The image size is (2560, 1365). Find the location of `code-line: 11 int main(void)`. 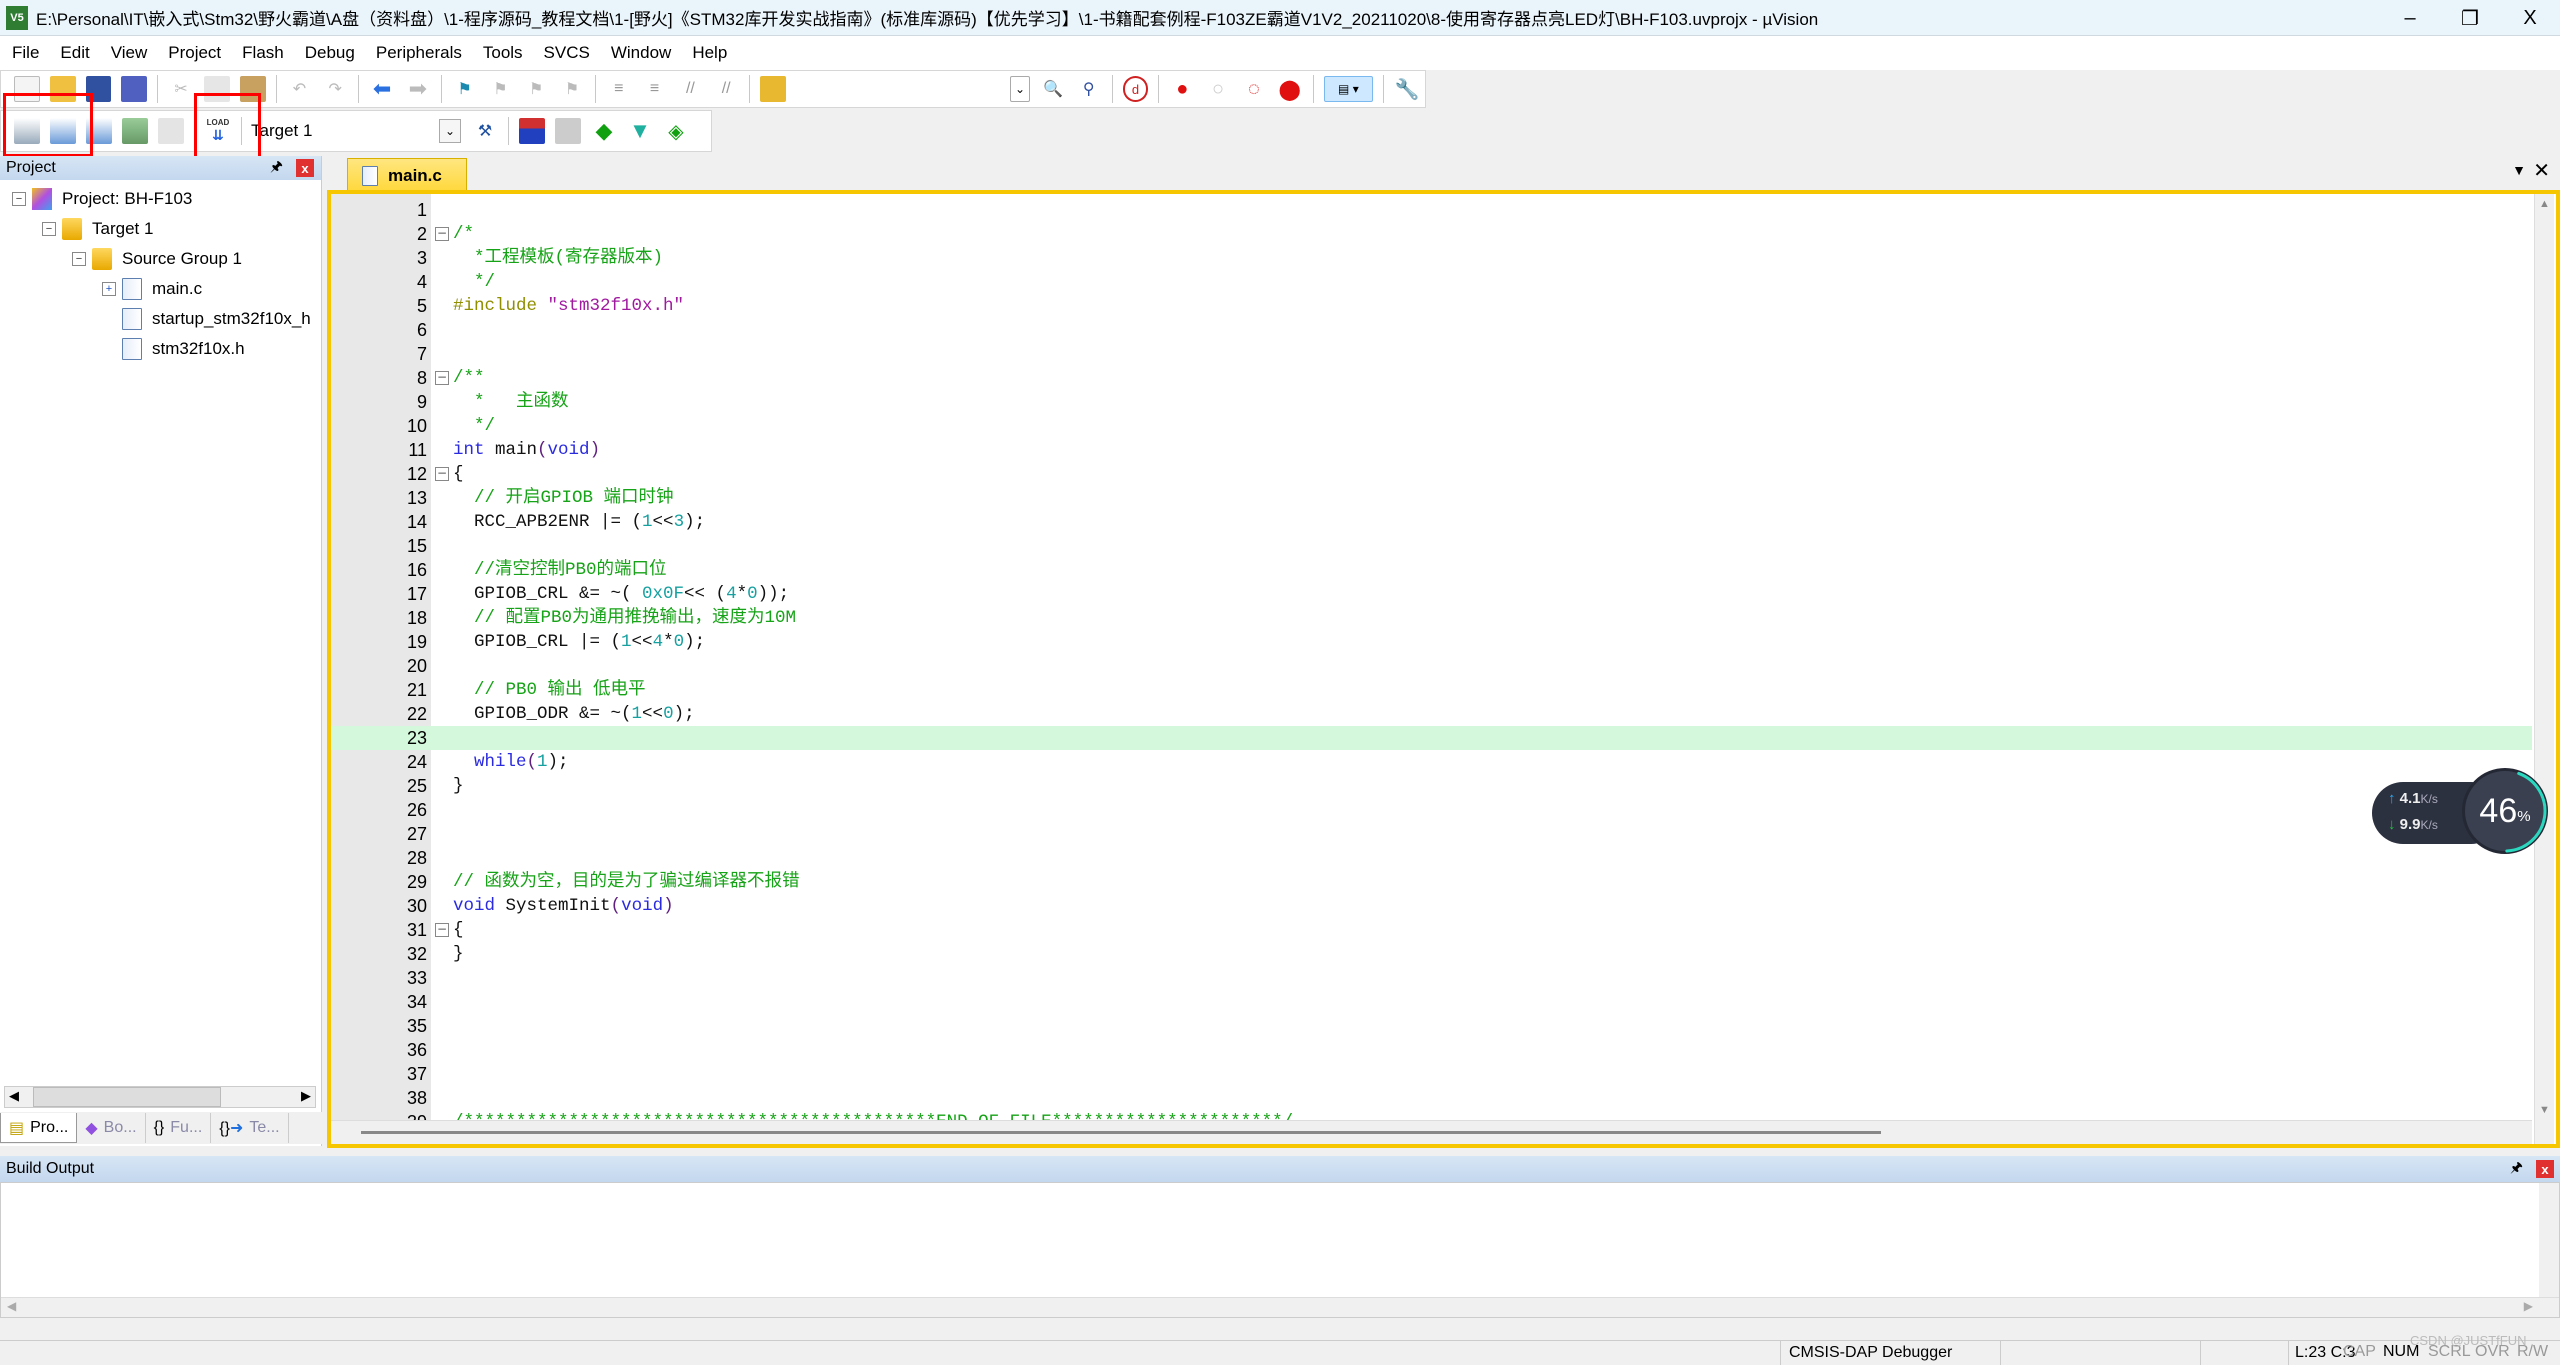

code-line: 11 int main(void) is located at coordinates (1431, 450).